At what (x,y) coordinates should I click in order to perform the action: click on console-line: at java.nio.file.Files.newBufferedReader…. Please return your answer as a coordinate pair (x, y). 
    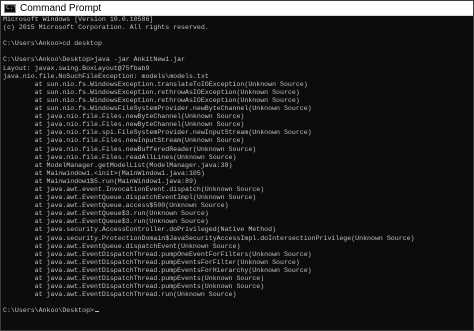
    Looking at the image, I should click on (130, 149).